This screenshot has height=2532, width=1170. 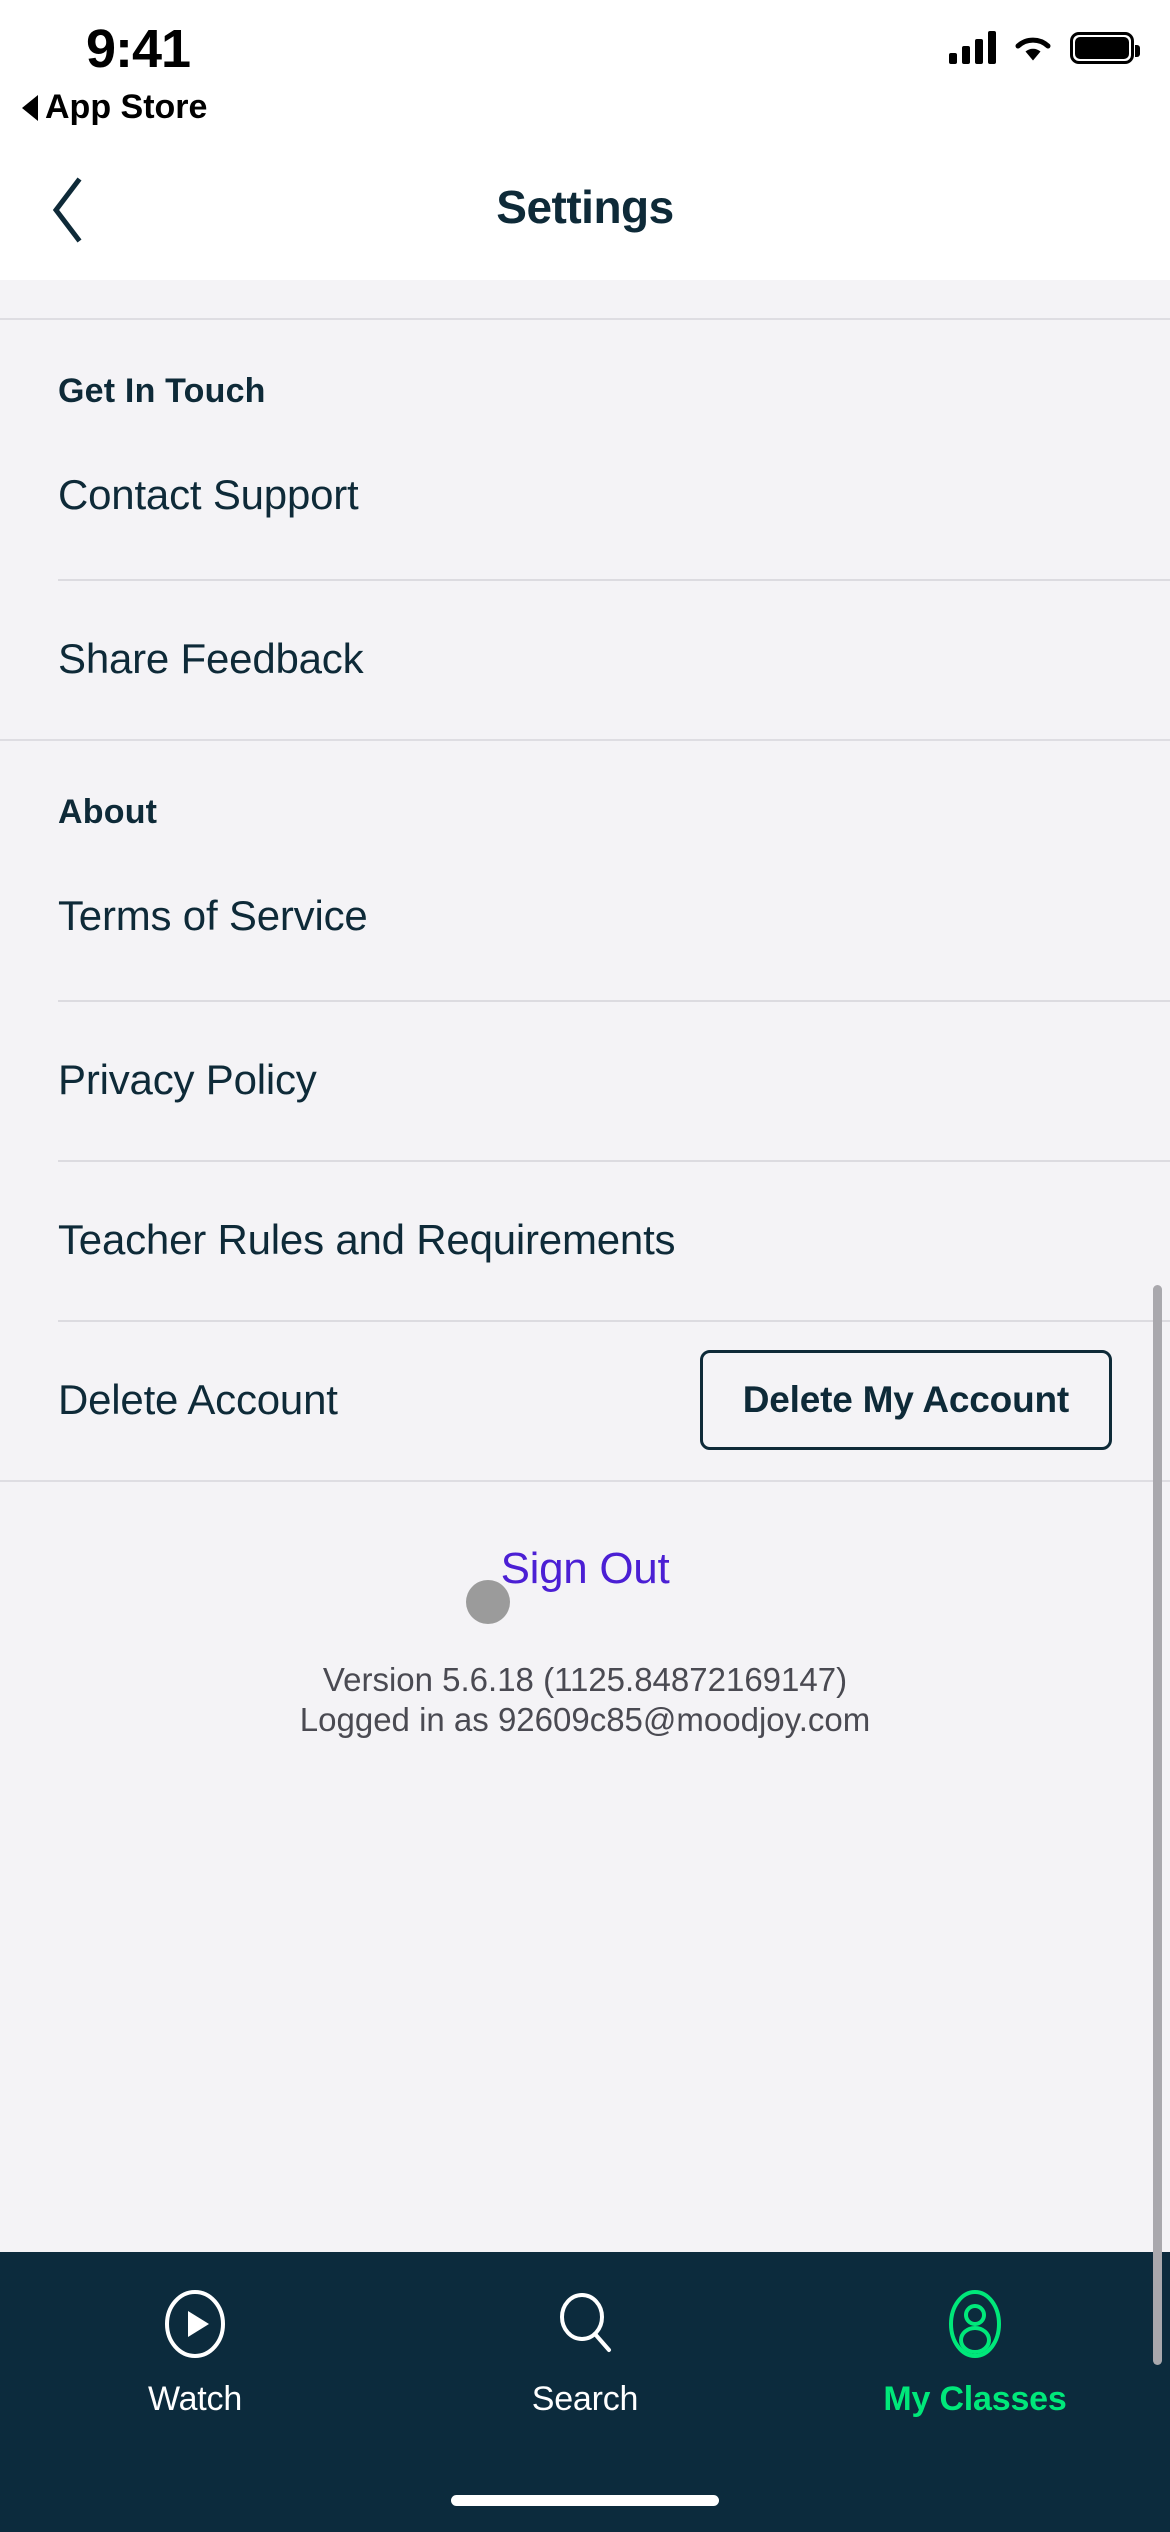 What do you see at coordinates (211, 658) in the screenshot?
I see `row-label: Share Feedback` at bounding box center [211, 658].